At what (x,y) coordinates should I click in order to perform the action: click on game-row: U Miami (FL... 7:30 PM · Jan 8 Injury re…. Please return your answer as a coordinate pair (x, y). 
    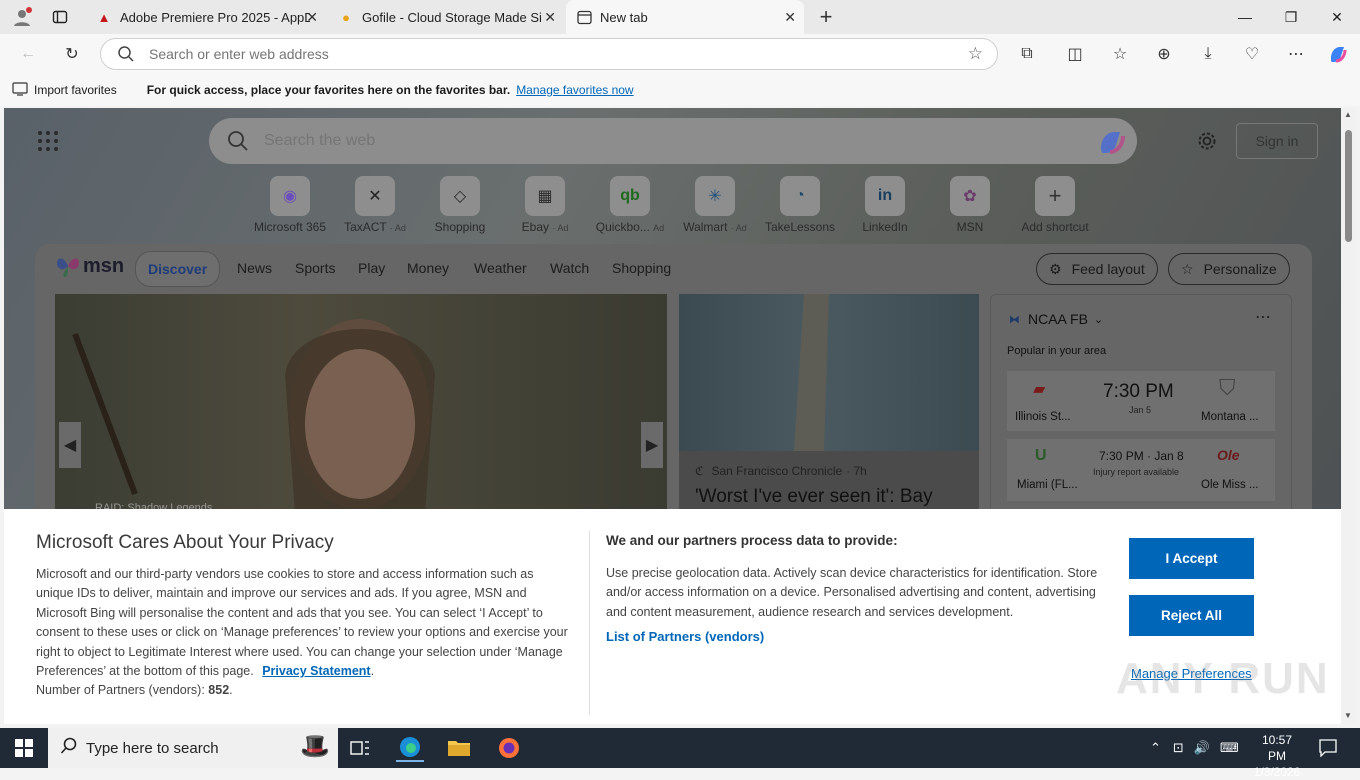
    Looking at the image, I should click on (1141, 470).